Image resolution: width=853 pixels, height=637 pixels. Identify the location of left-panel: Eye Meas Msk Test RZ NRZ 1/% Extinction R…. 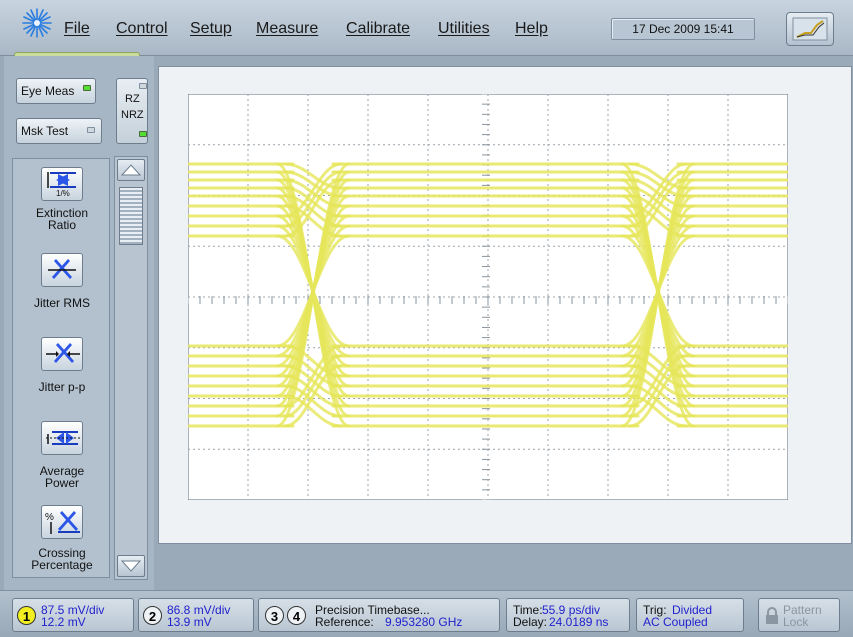
(79, 325).